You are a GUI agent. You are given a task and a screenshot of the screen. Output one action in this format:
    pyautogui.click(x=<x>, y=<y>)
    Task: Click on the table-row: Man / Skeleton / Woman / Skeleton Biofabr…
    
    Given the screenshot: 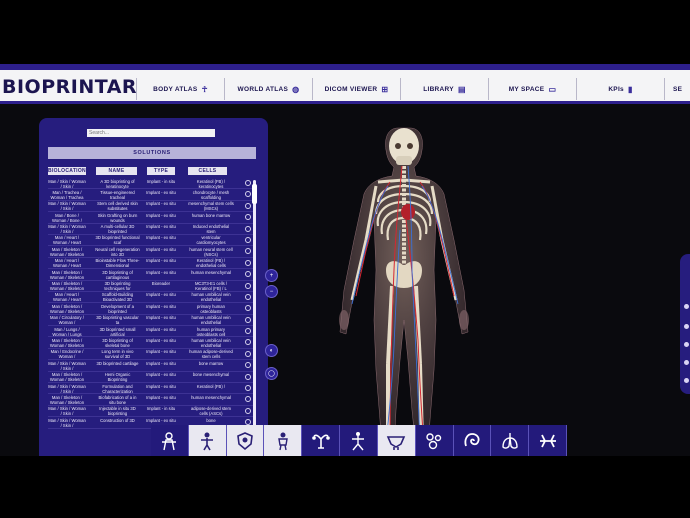 What is the action you would take?
    pyautogui.click(x=152, y=400)
    